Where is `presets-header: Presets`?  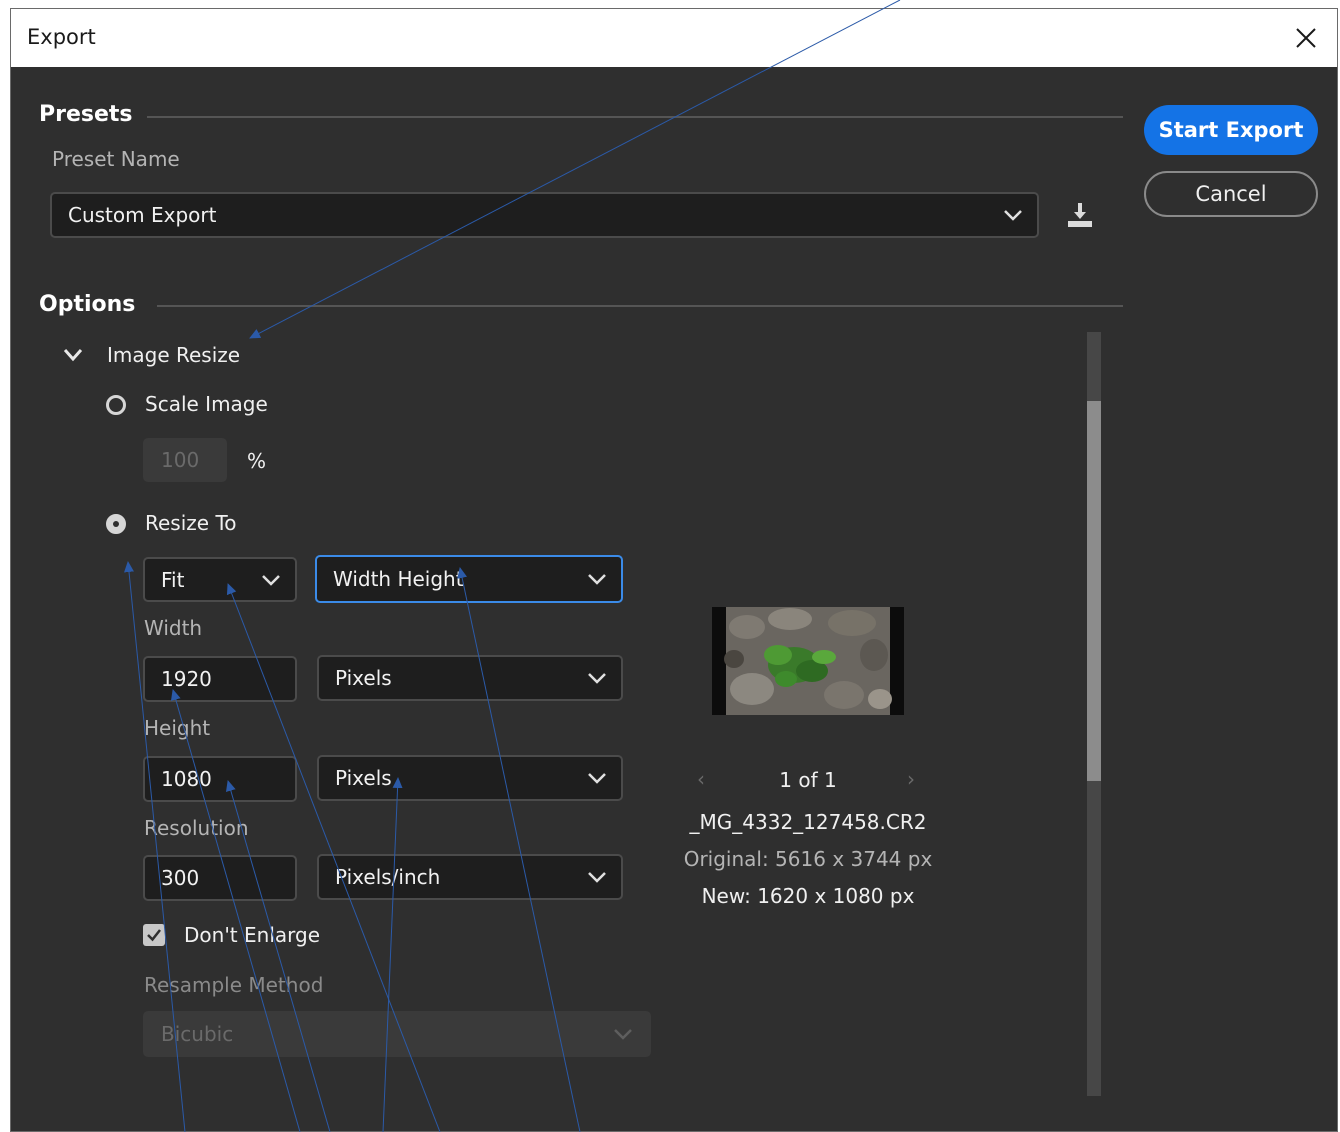
presets-header: Presets is located at coordinates (86, 114).